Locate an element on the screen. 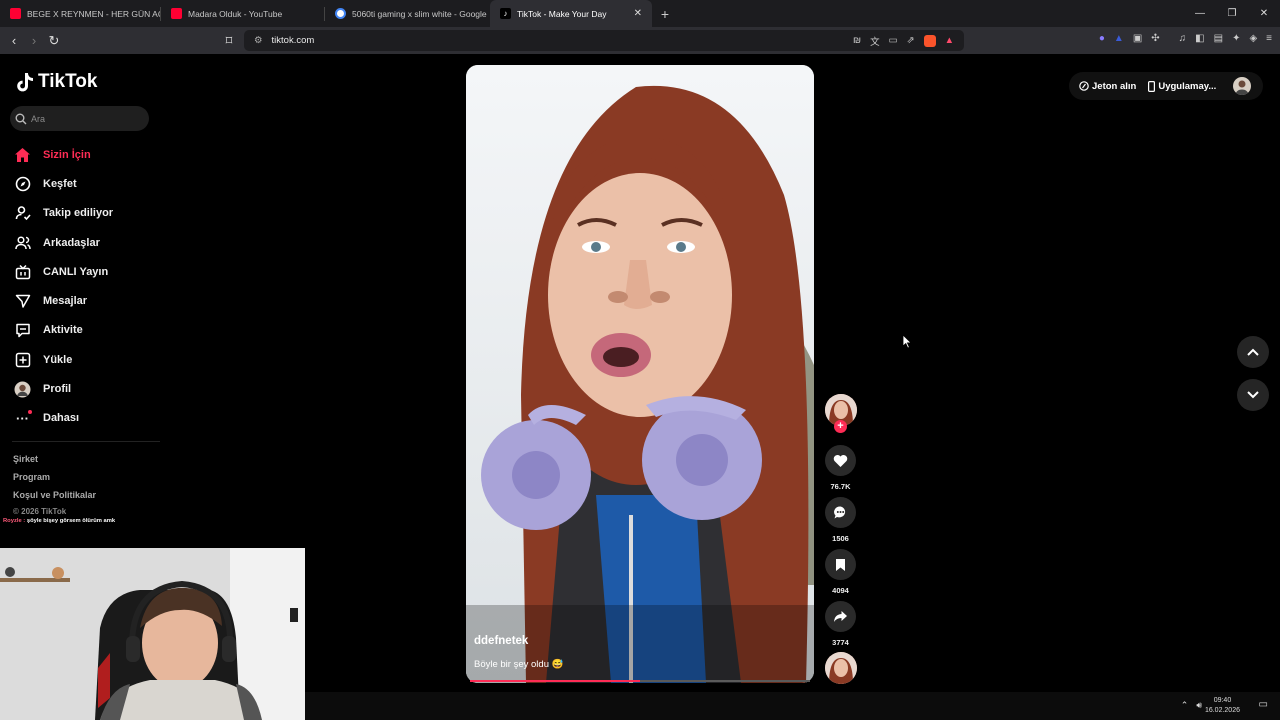 The width and height of the screenshot is (1280, 720). volume-icon: 🔊︎ is located at coordinates (1199, 705).